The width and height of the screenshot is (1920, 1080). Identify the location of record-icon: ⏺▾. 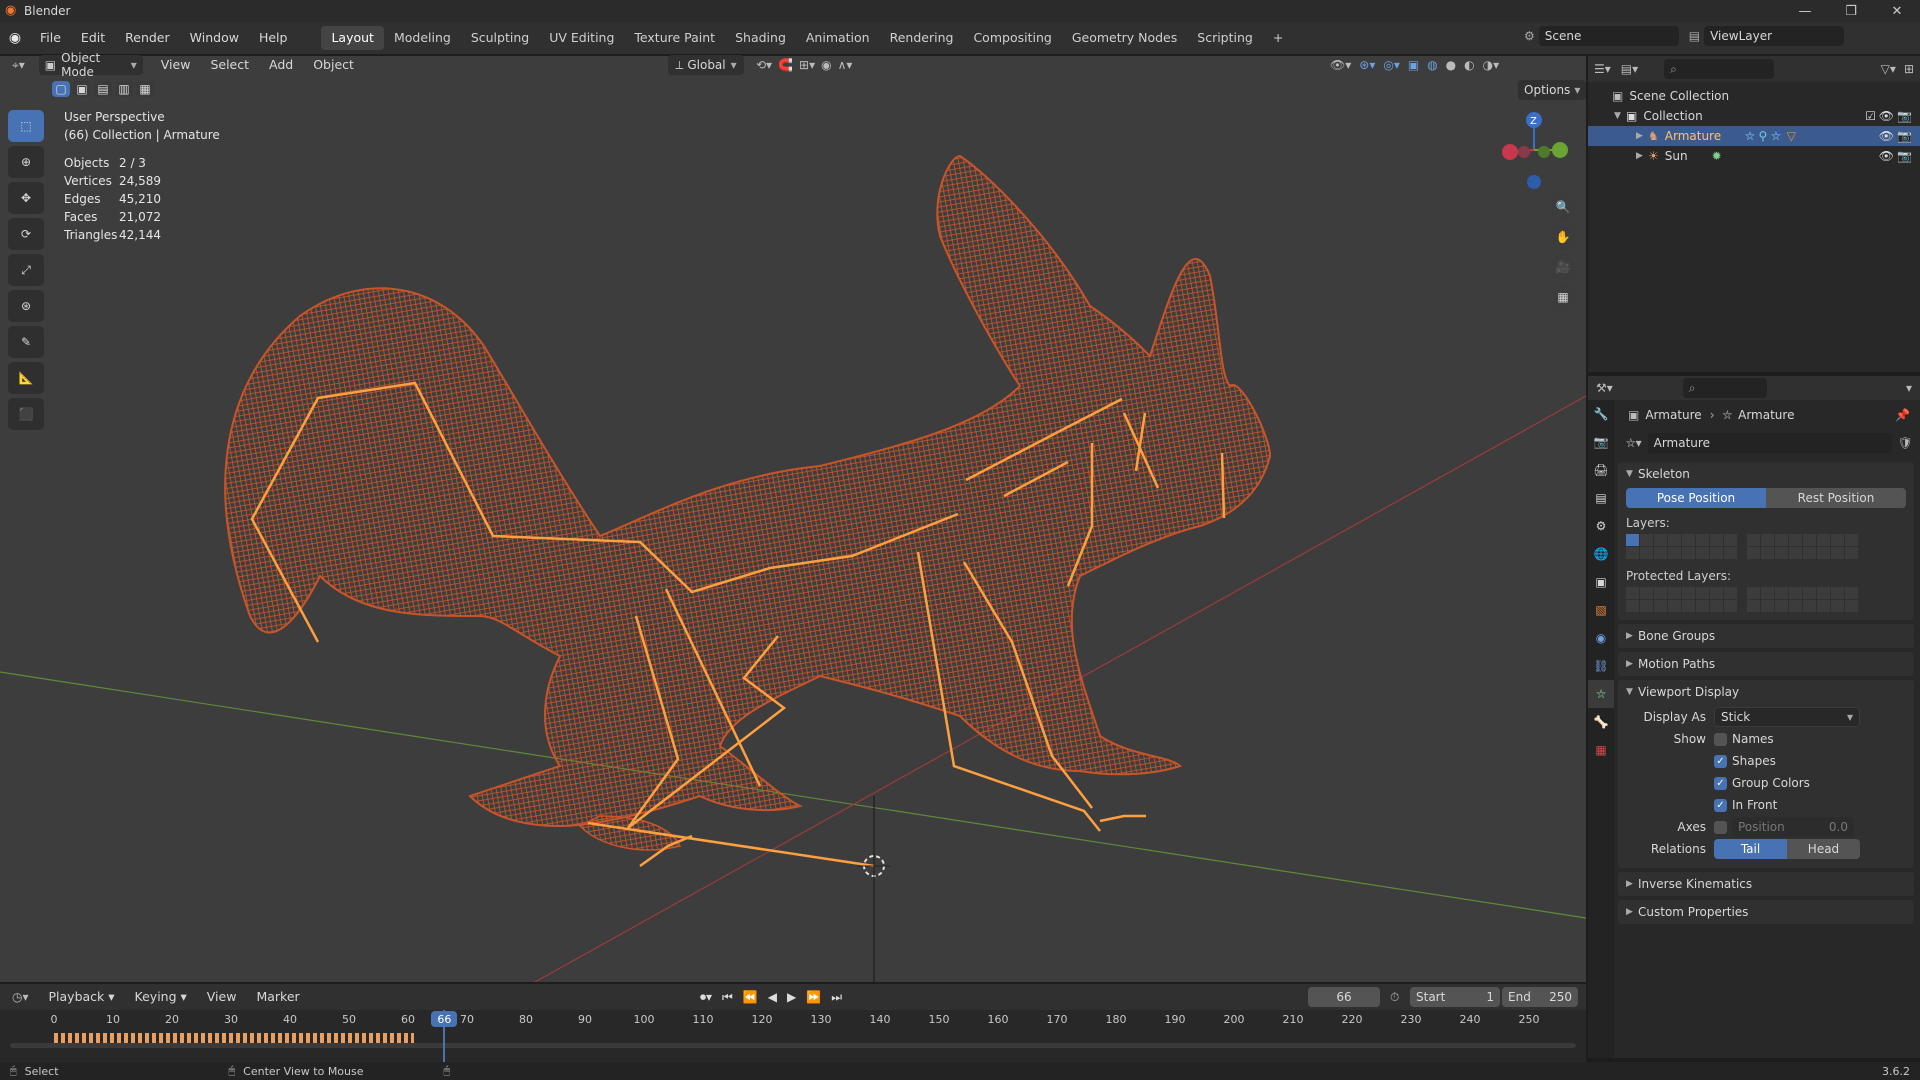
(706, 997).